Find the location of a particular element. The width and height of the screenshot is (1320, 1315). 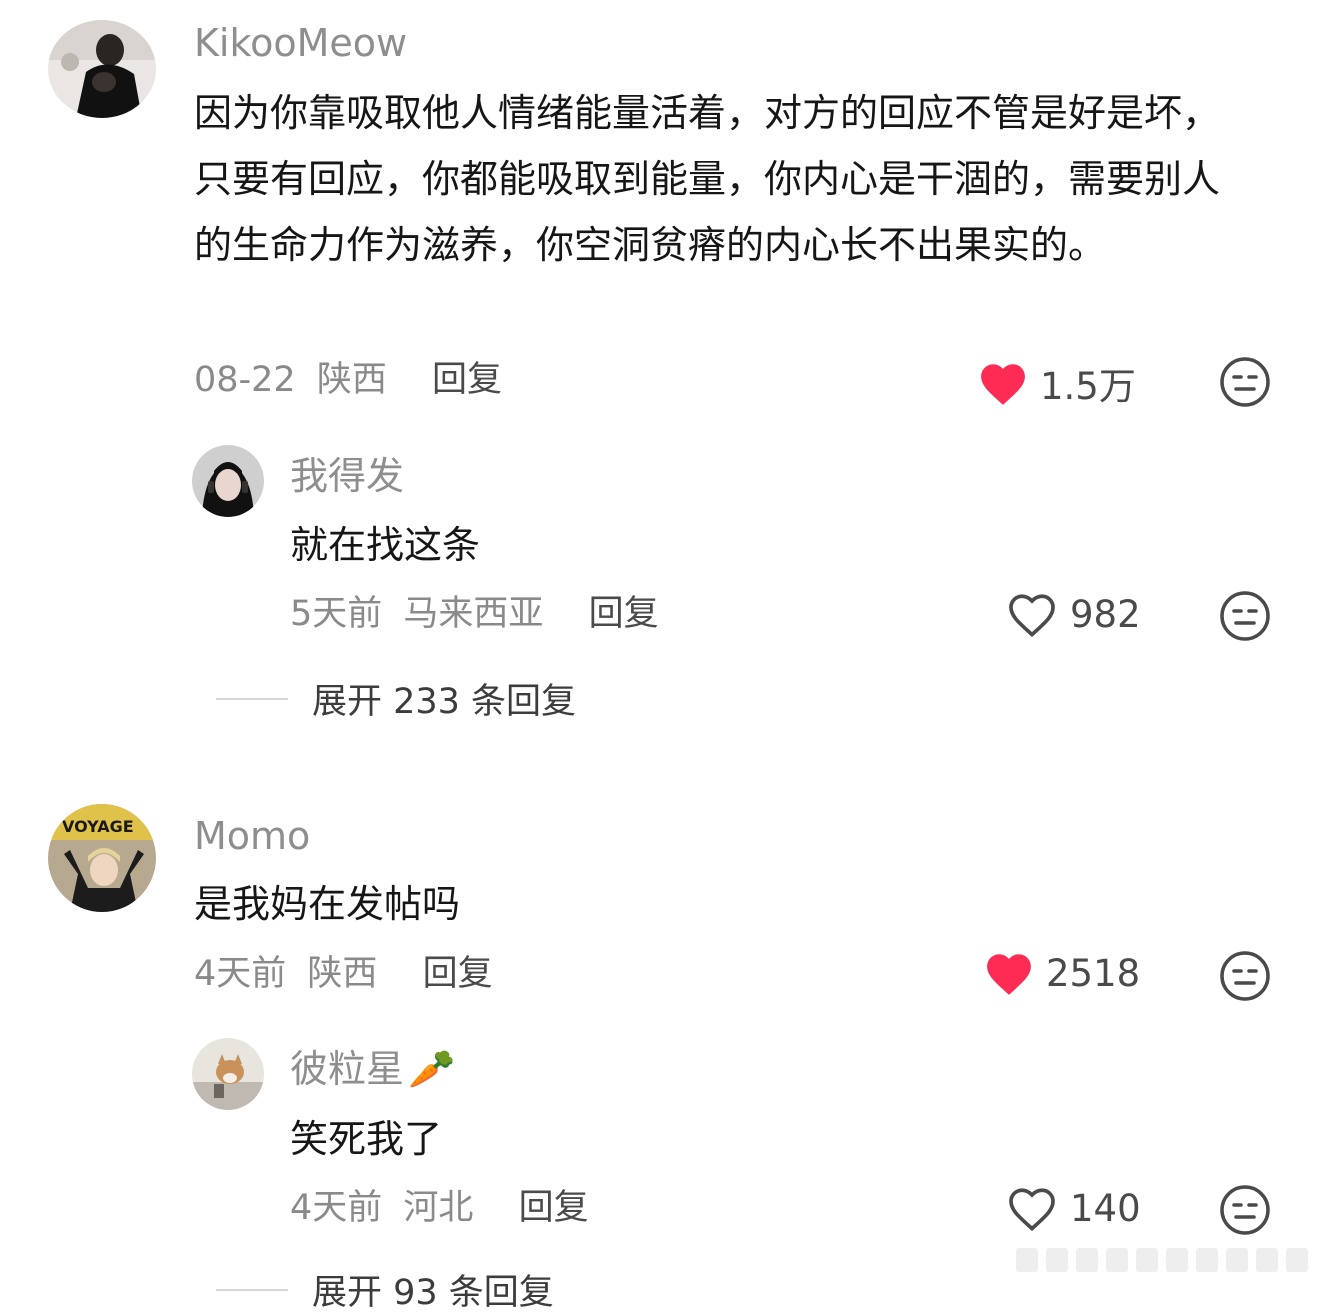

reply-text: 笑死我了 is located at coordinates (366, 1139).